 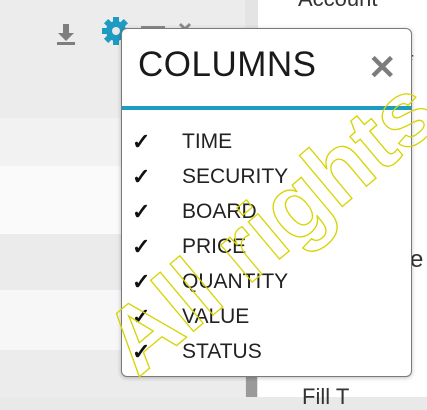 I want to click on account-label: Account, so click(x=338, y=6).